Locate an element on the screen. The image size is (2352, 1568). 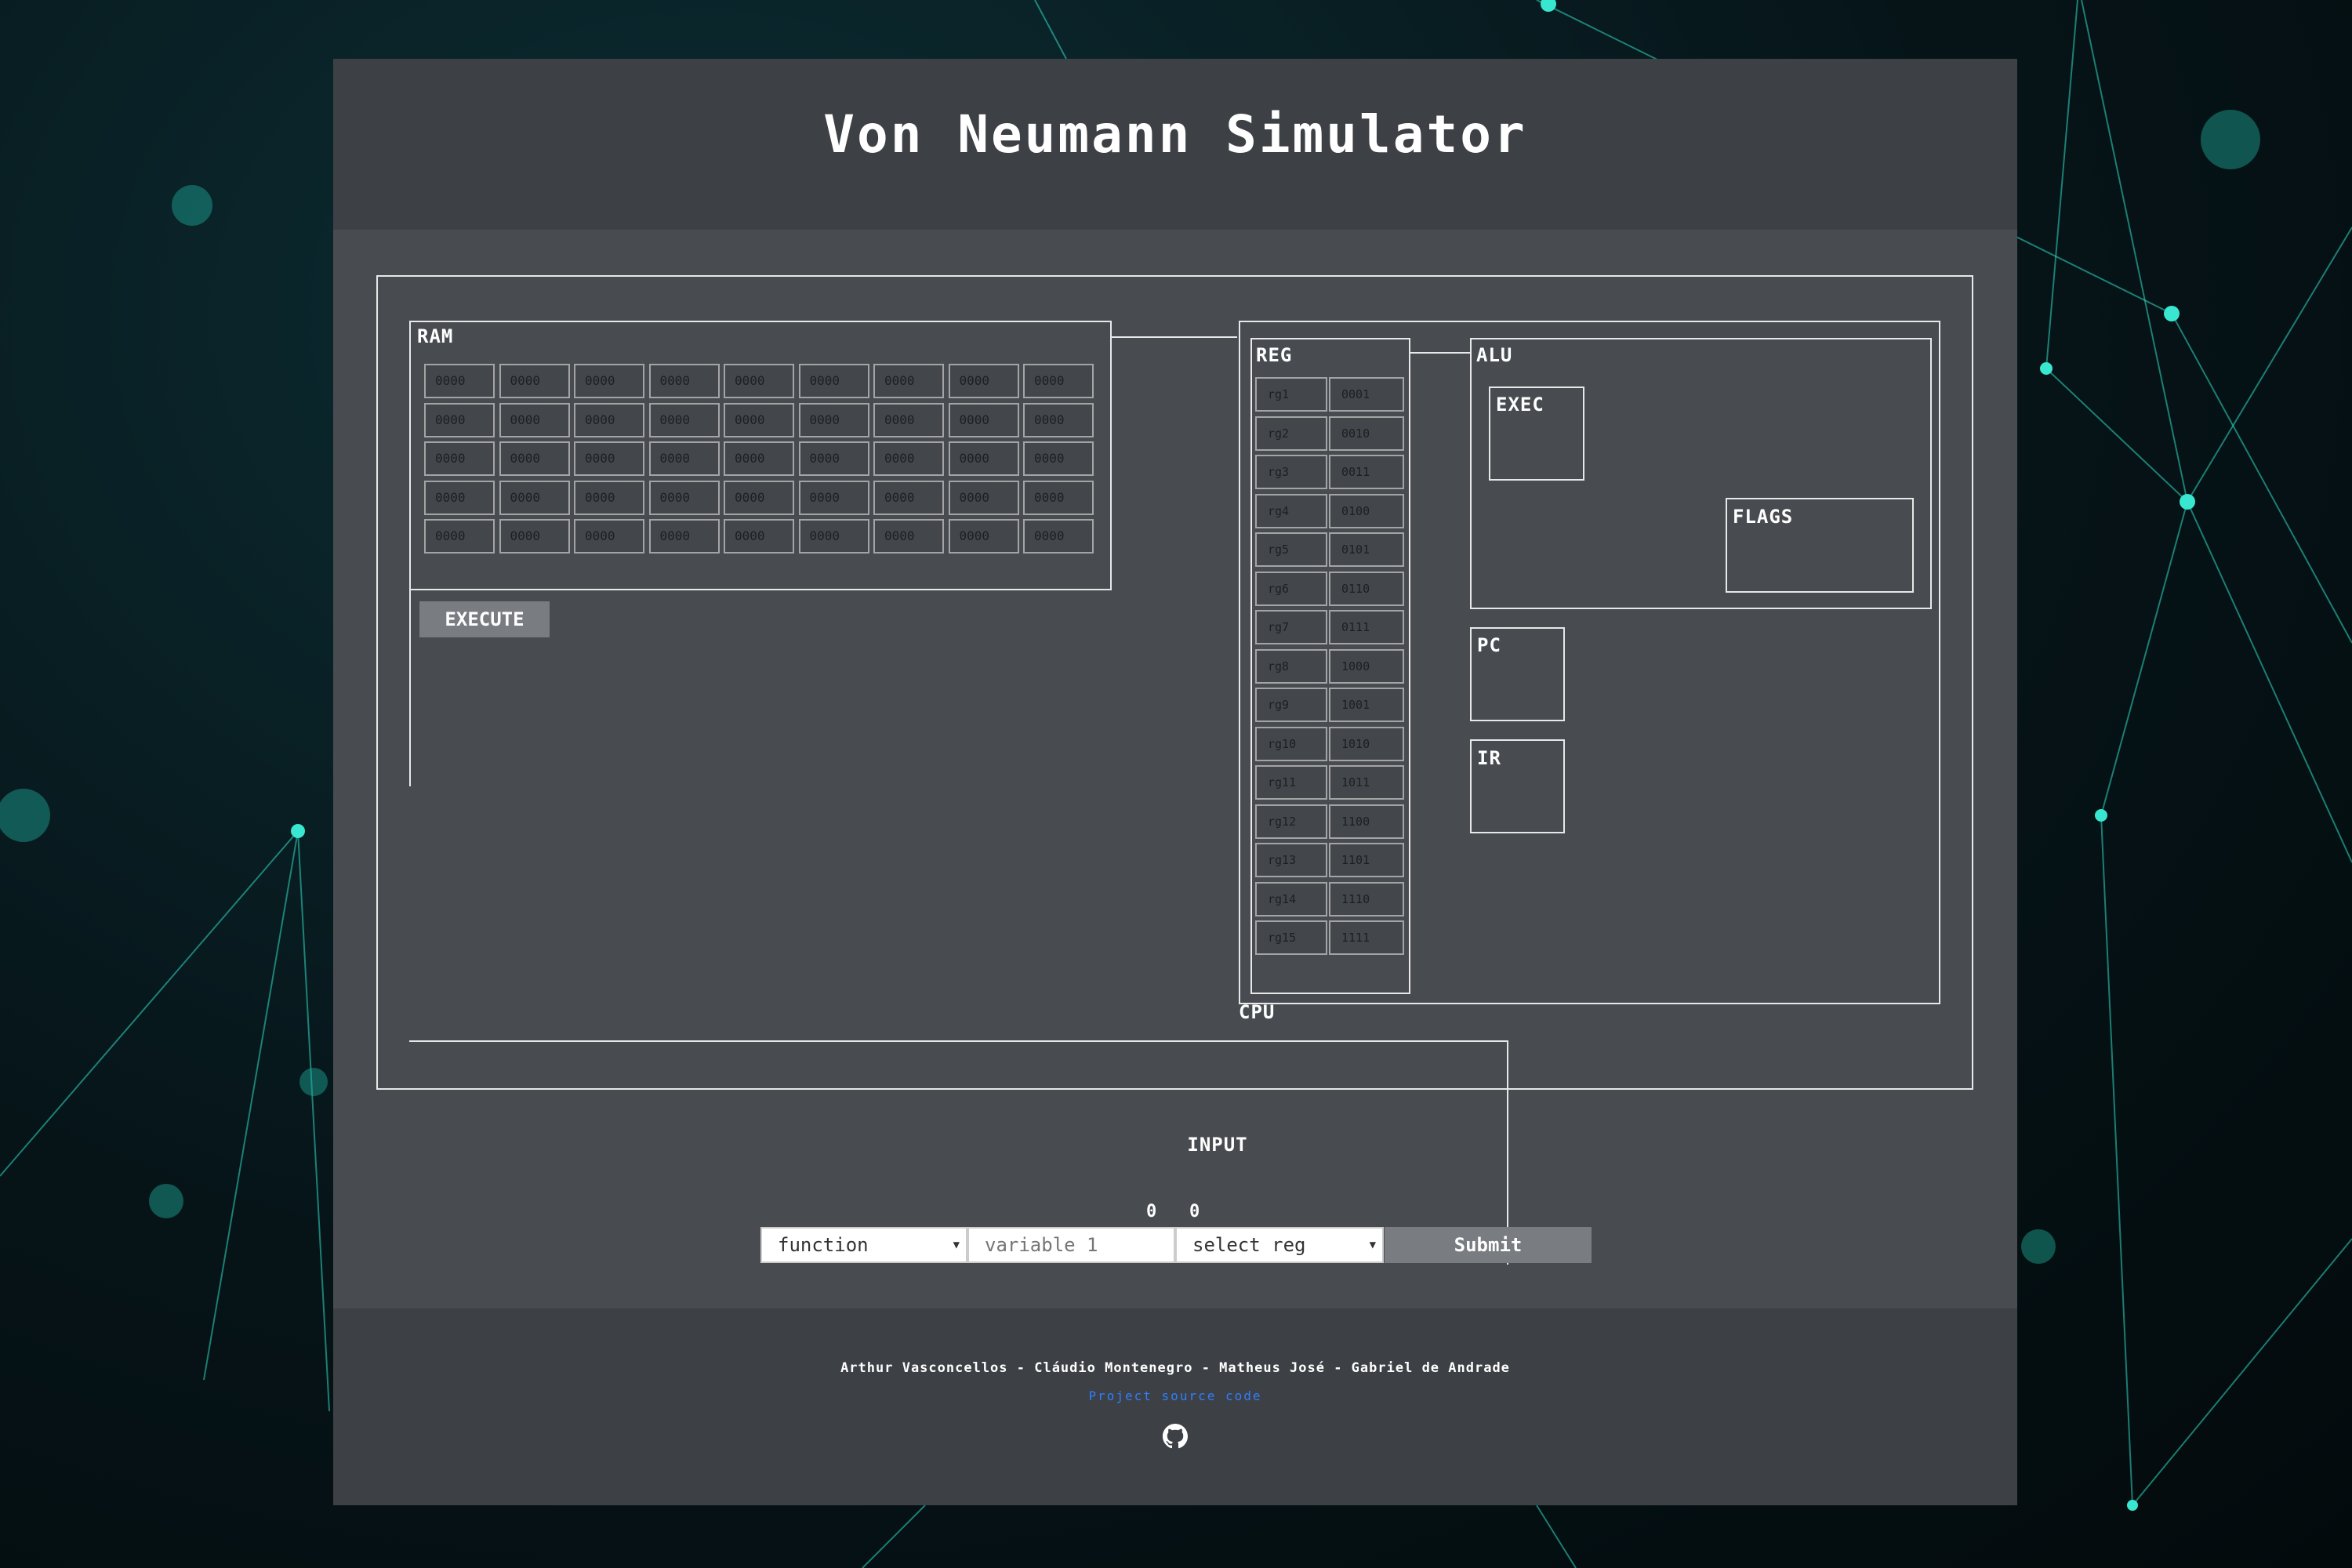
input-label: INPUT is located at coordinates (1217, 1145).